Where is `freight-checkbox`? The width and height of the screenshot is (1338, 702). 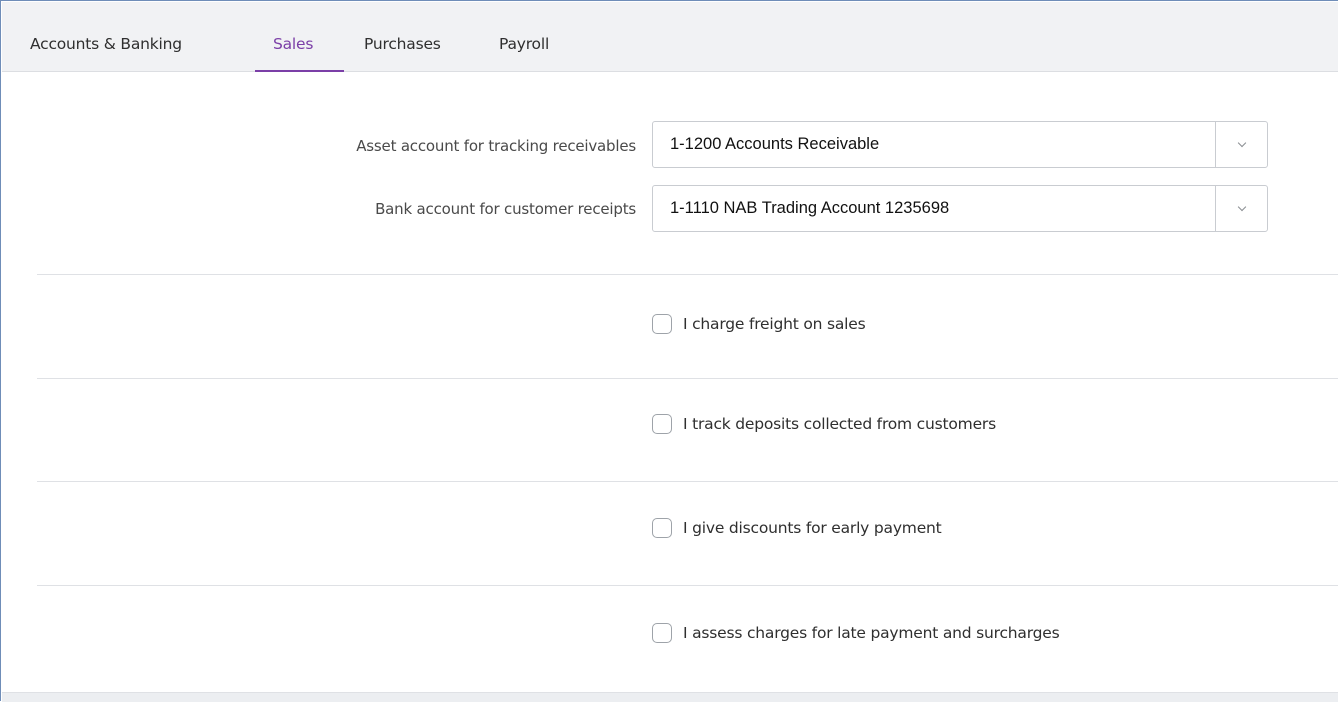
freight-checkbox is located at coordinates (662, 324).